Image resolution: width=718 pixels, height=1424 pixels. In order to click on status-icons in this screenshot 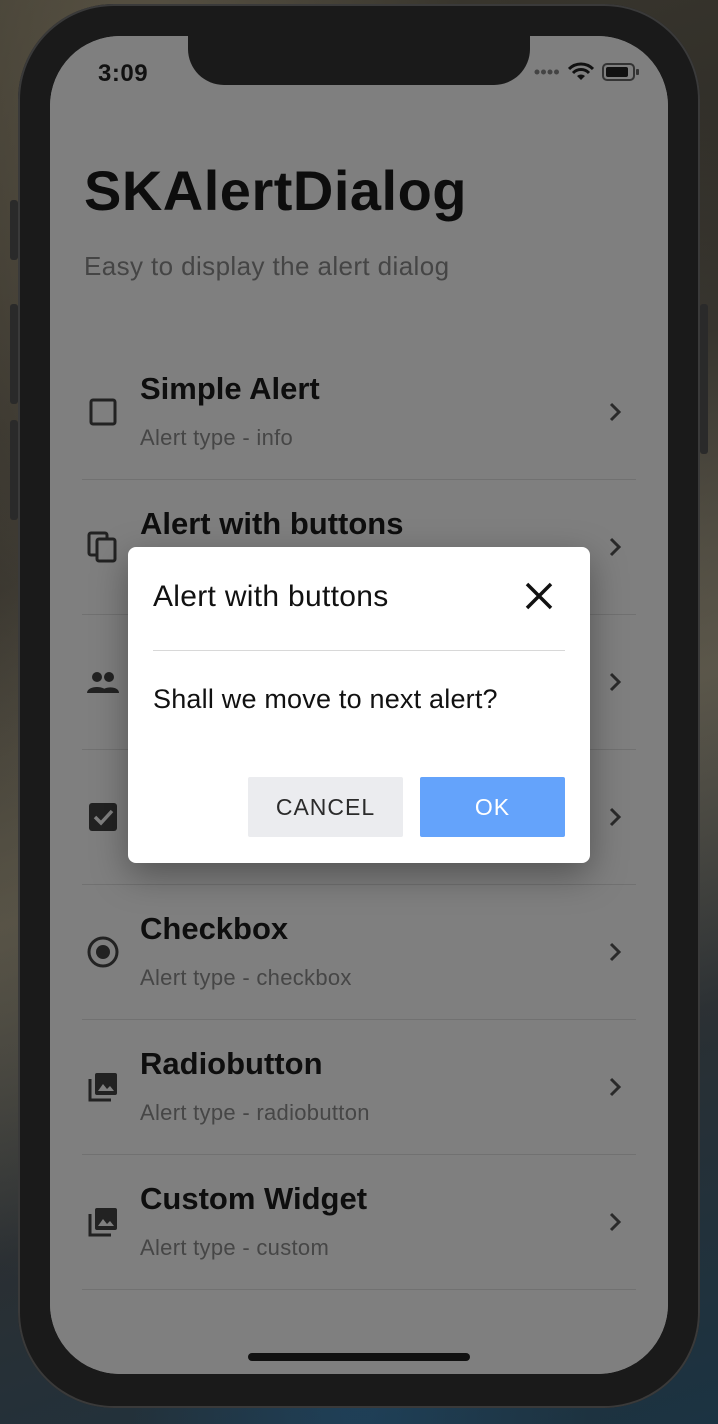, I will do `click(587, 72)`.